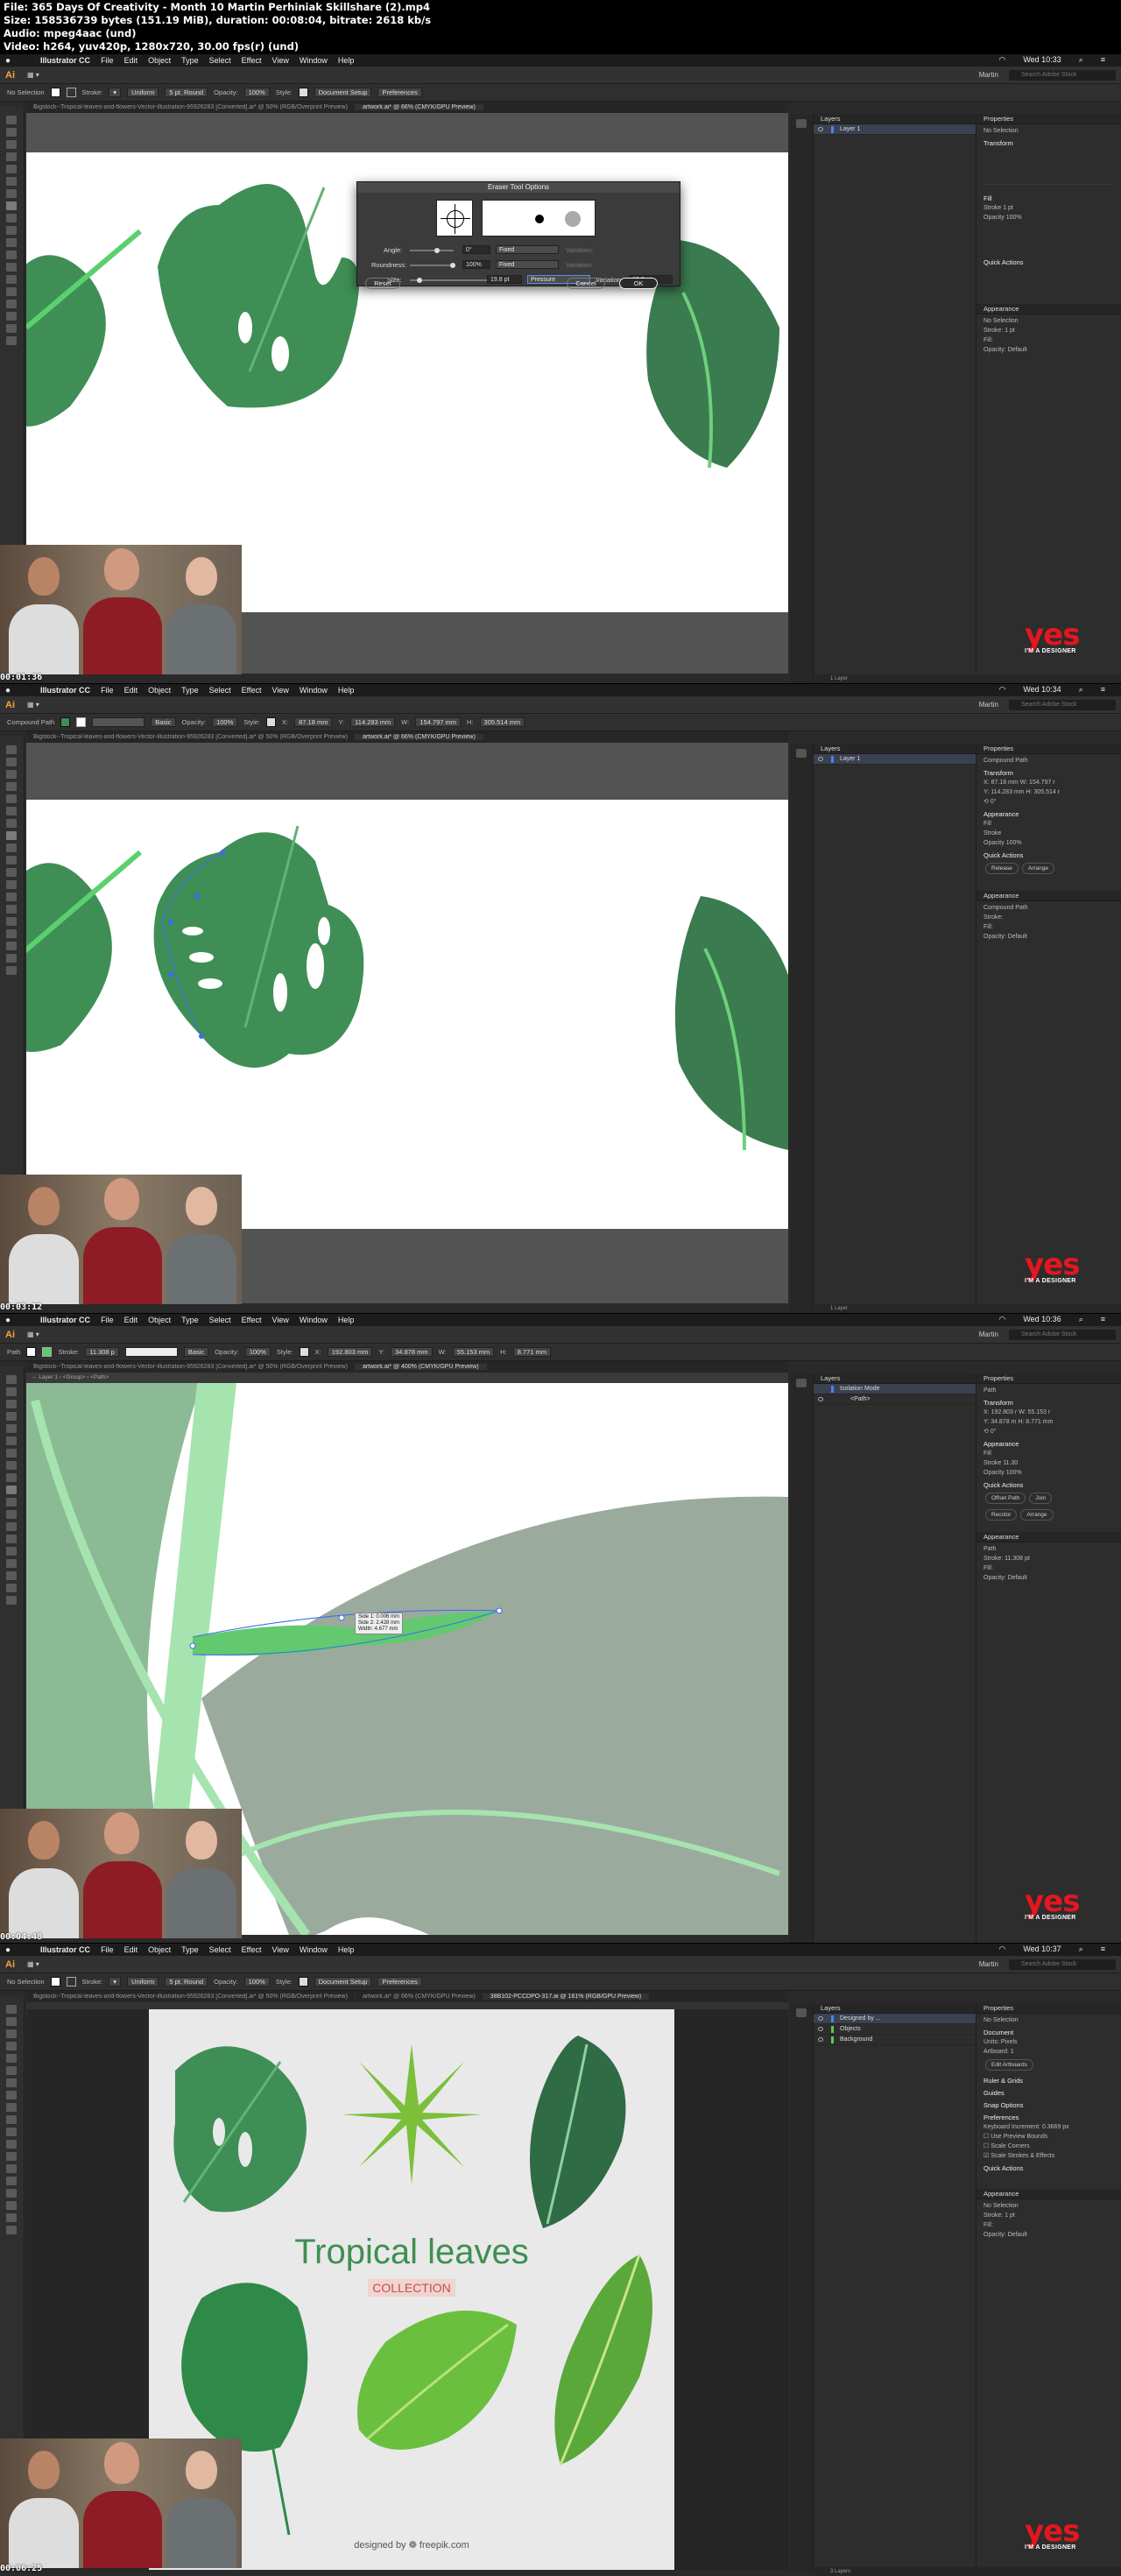  What do you see at coordinates (99, 1377) in the screenshot?
I see `breadcrumb-path: <Path>` at bounding box center [99, 1377].